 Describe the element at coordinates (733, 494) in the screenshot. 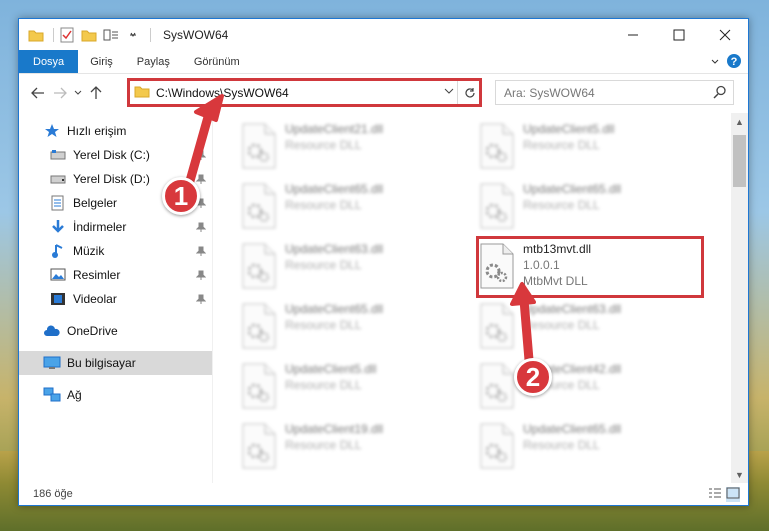

I see `large-icons-view-icon` at that location.